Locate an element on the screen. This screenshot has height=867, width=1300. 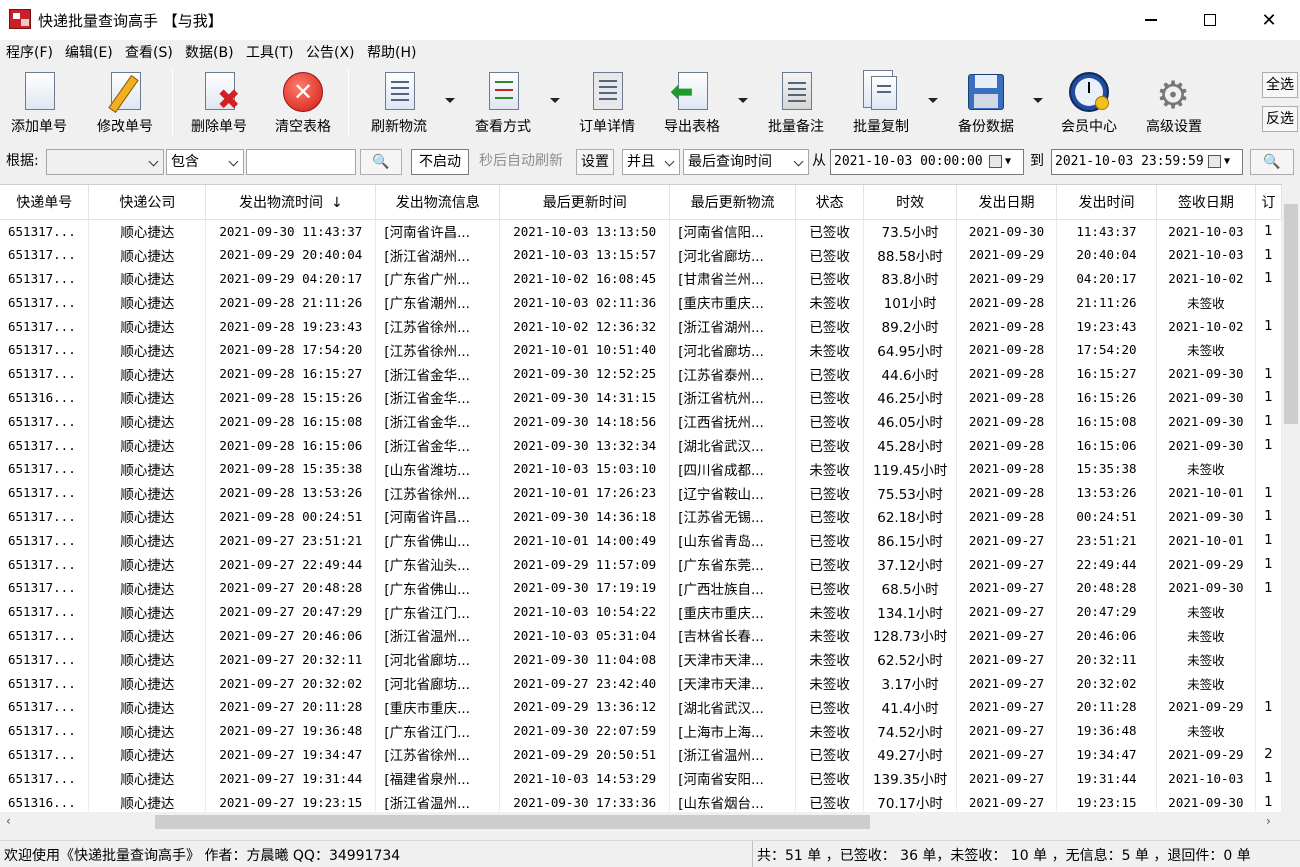
menu-data: 数据(B) is located at coordinates (209, 52).